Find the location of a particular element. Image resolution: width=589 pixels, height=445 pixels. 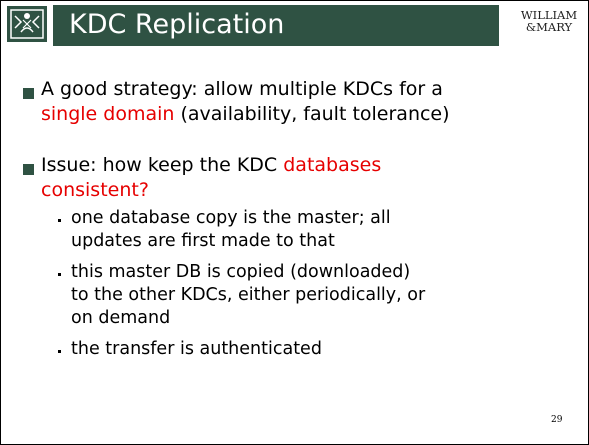

highlight-text: databases is located at coordinates (332, 165).